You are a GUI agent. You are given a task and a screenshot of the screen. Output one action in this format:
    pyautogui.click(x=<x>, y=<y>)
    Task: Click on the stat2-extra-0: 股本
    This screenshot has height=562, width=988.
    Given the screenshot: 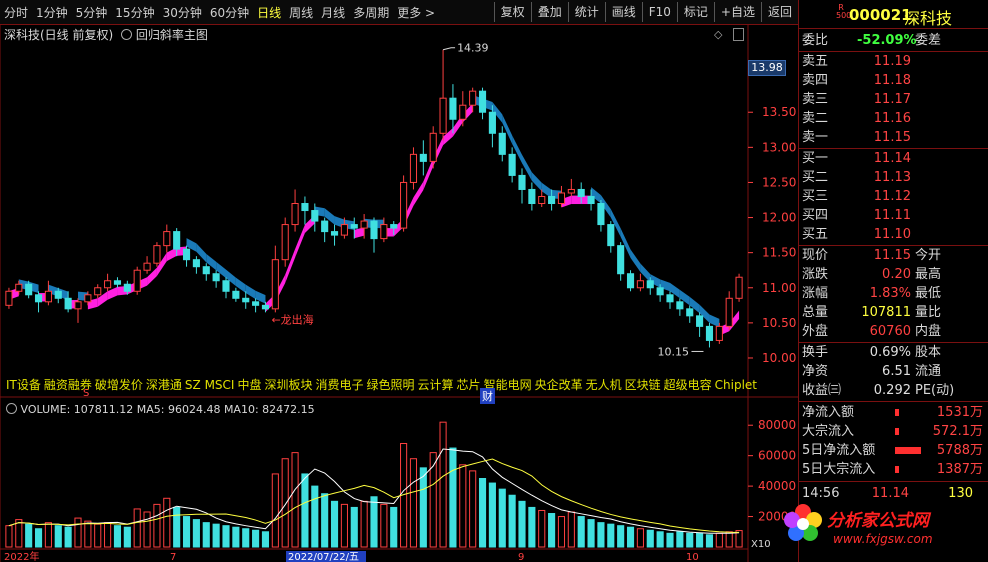 What is the action you would take?
    pyautogui.click(x=928, y=352)
    